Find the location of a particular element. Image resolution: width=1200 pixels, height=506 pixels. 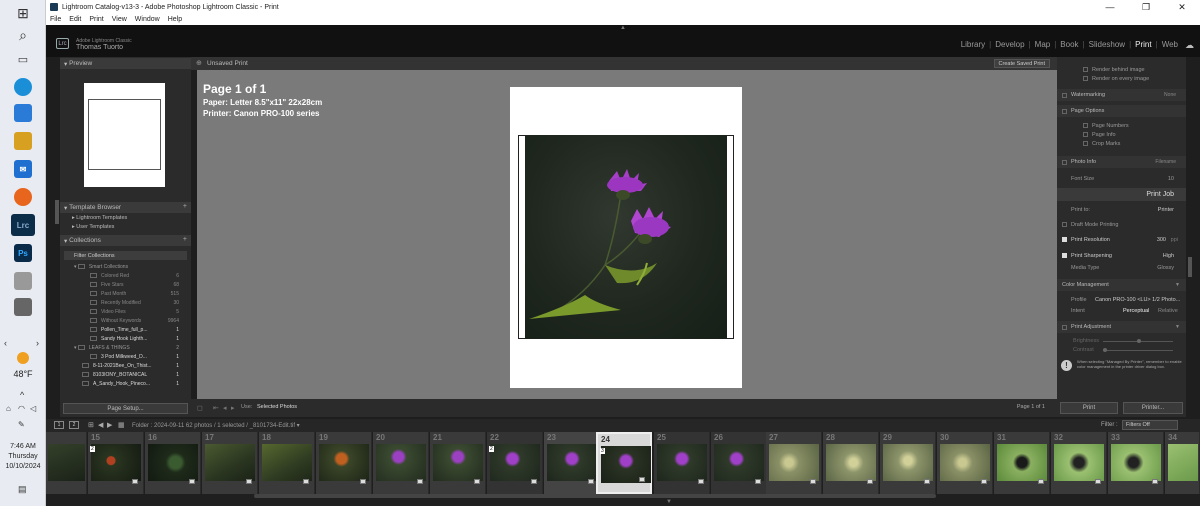

weather-widget: 48°F is located at coordinates (23, 365).